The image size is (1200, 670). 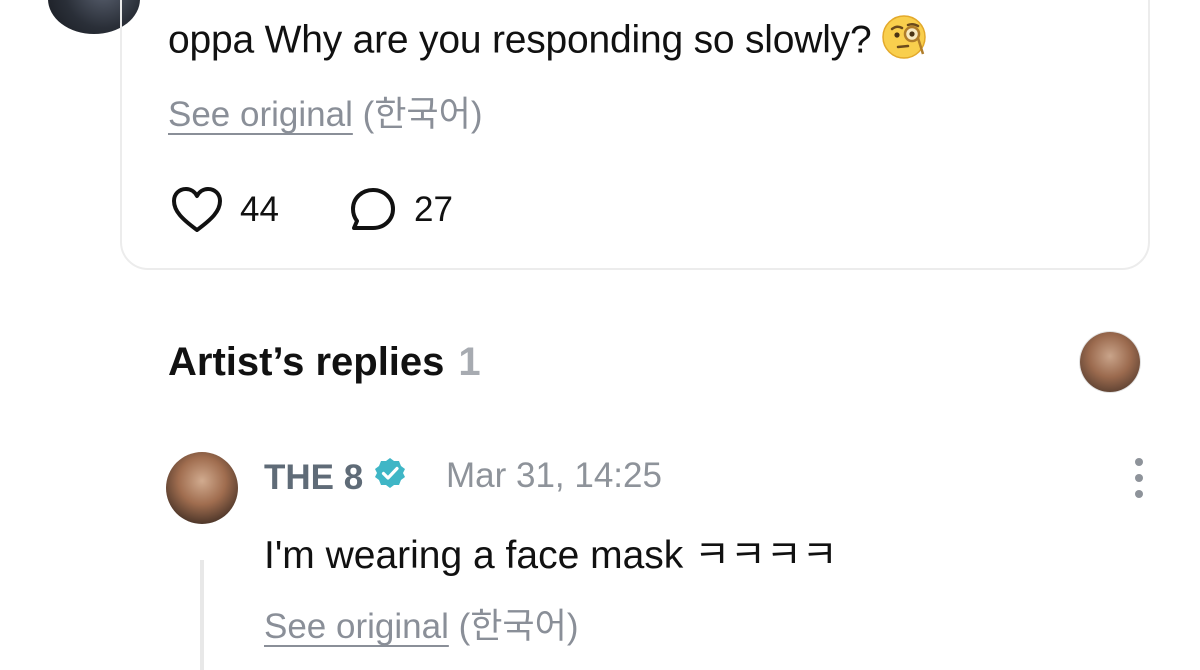 What do you see at coordinates (314, 477) in the screenshot?
I see `reply-author-name: THE 8` at bounding box center [314, 477].